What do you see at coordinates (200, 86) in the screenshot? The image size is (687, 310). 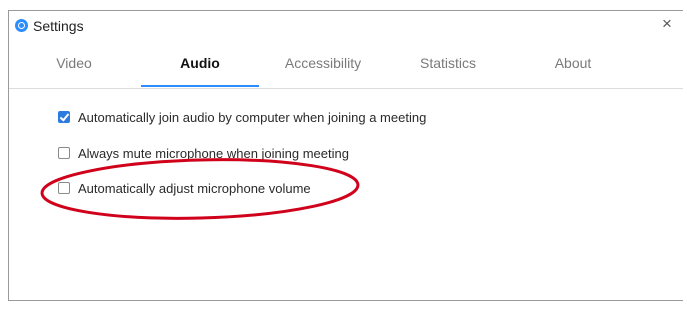 I see `active-tab-indicator` at bounding box center [200, 86].